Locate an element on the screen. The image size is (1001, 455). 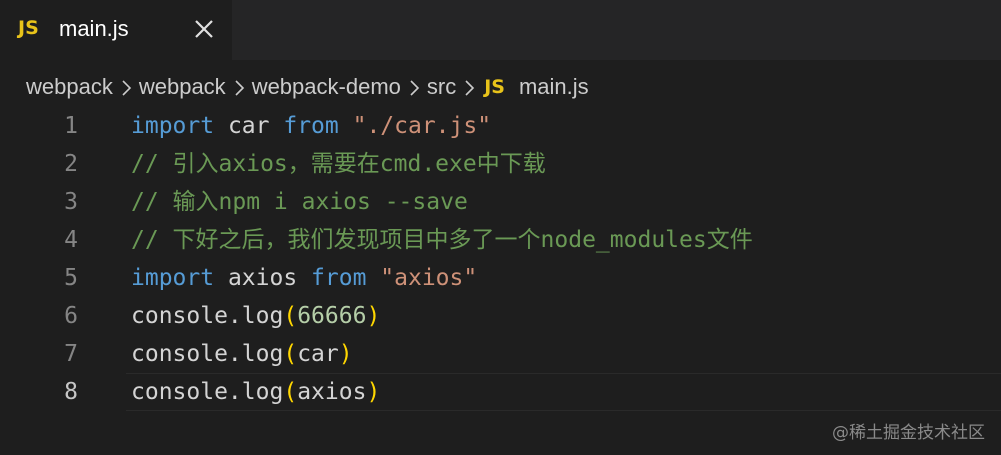
string-token: "./car.js" is located at coordinates (422, 126).